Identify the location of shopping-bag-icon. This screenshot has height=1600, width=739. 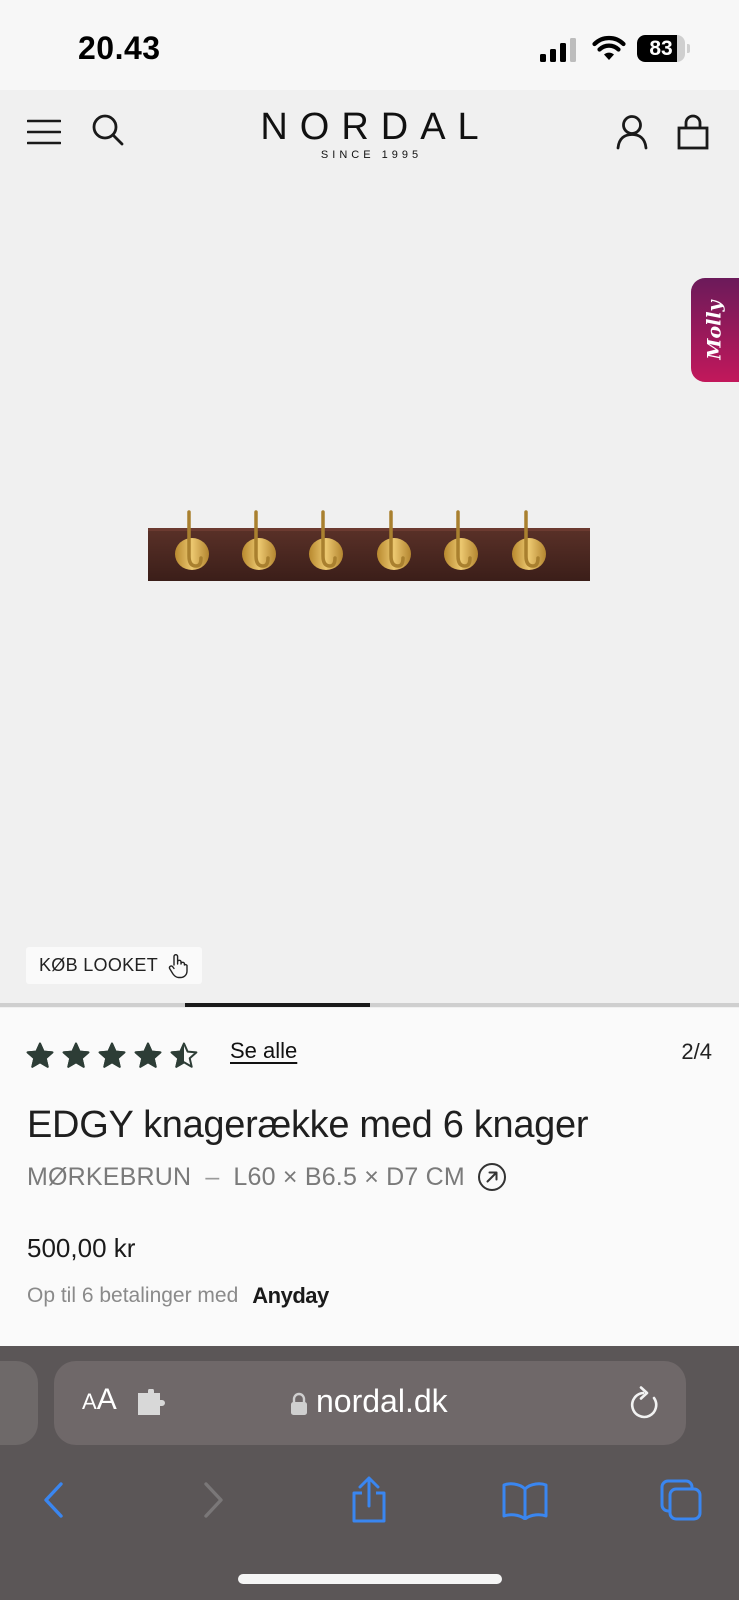
(693, 132).